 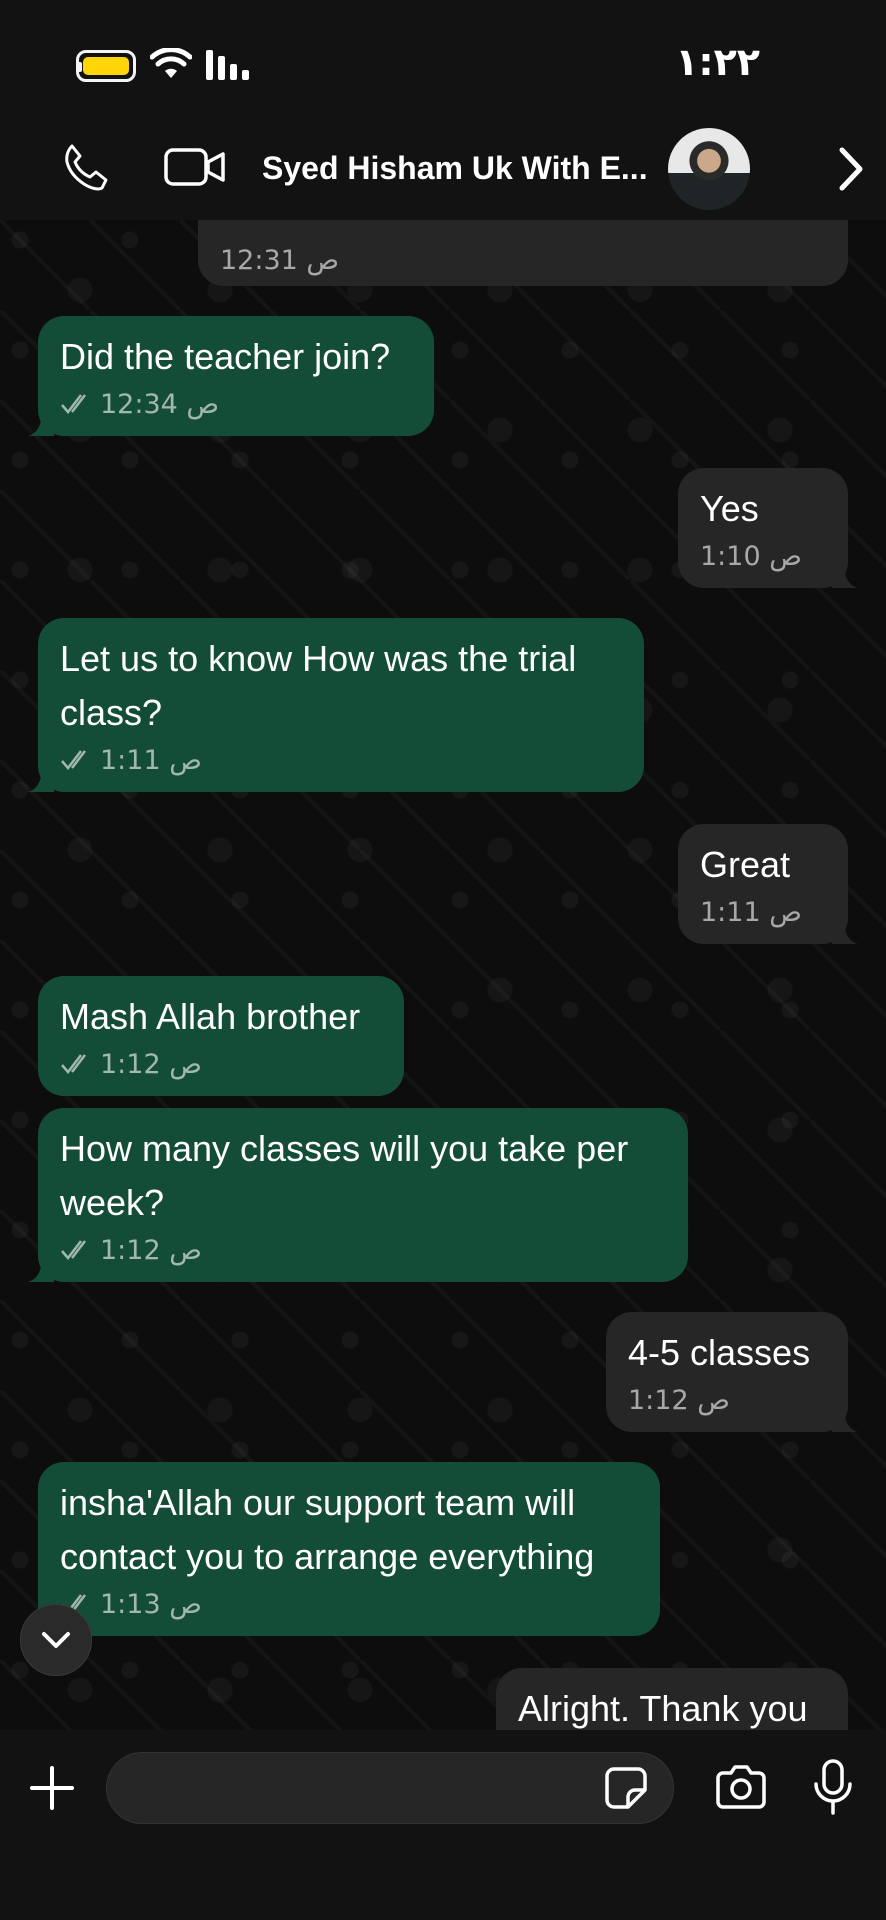 What do you see at coordinates (729, 508) in the screenshot?
I see `message-text: Yes` at bounding box center [729, 508].